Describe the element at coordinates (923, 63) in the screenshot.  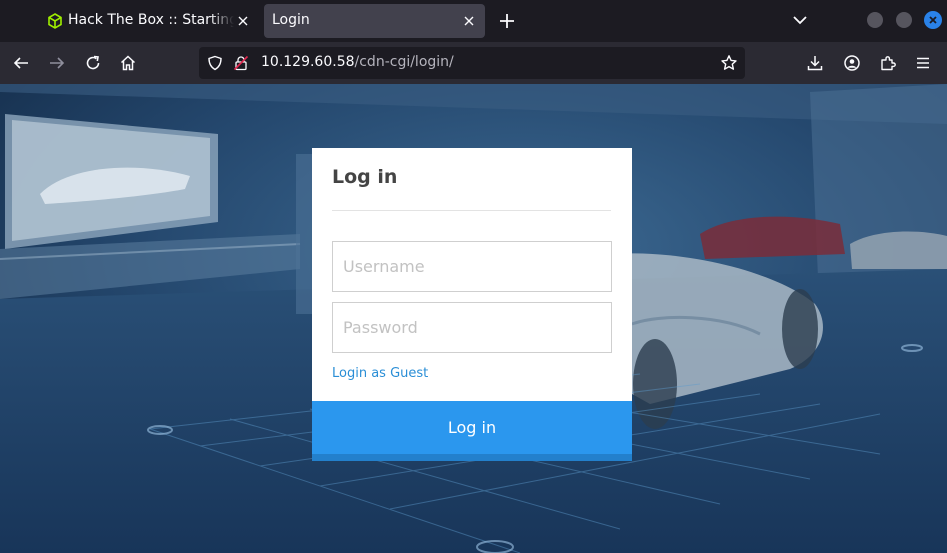
I see `menu-hamburger-icon` at that location.